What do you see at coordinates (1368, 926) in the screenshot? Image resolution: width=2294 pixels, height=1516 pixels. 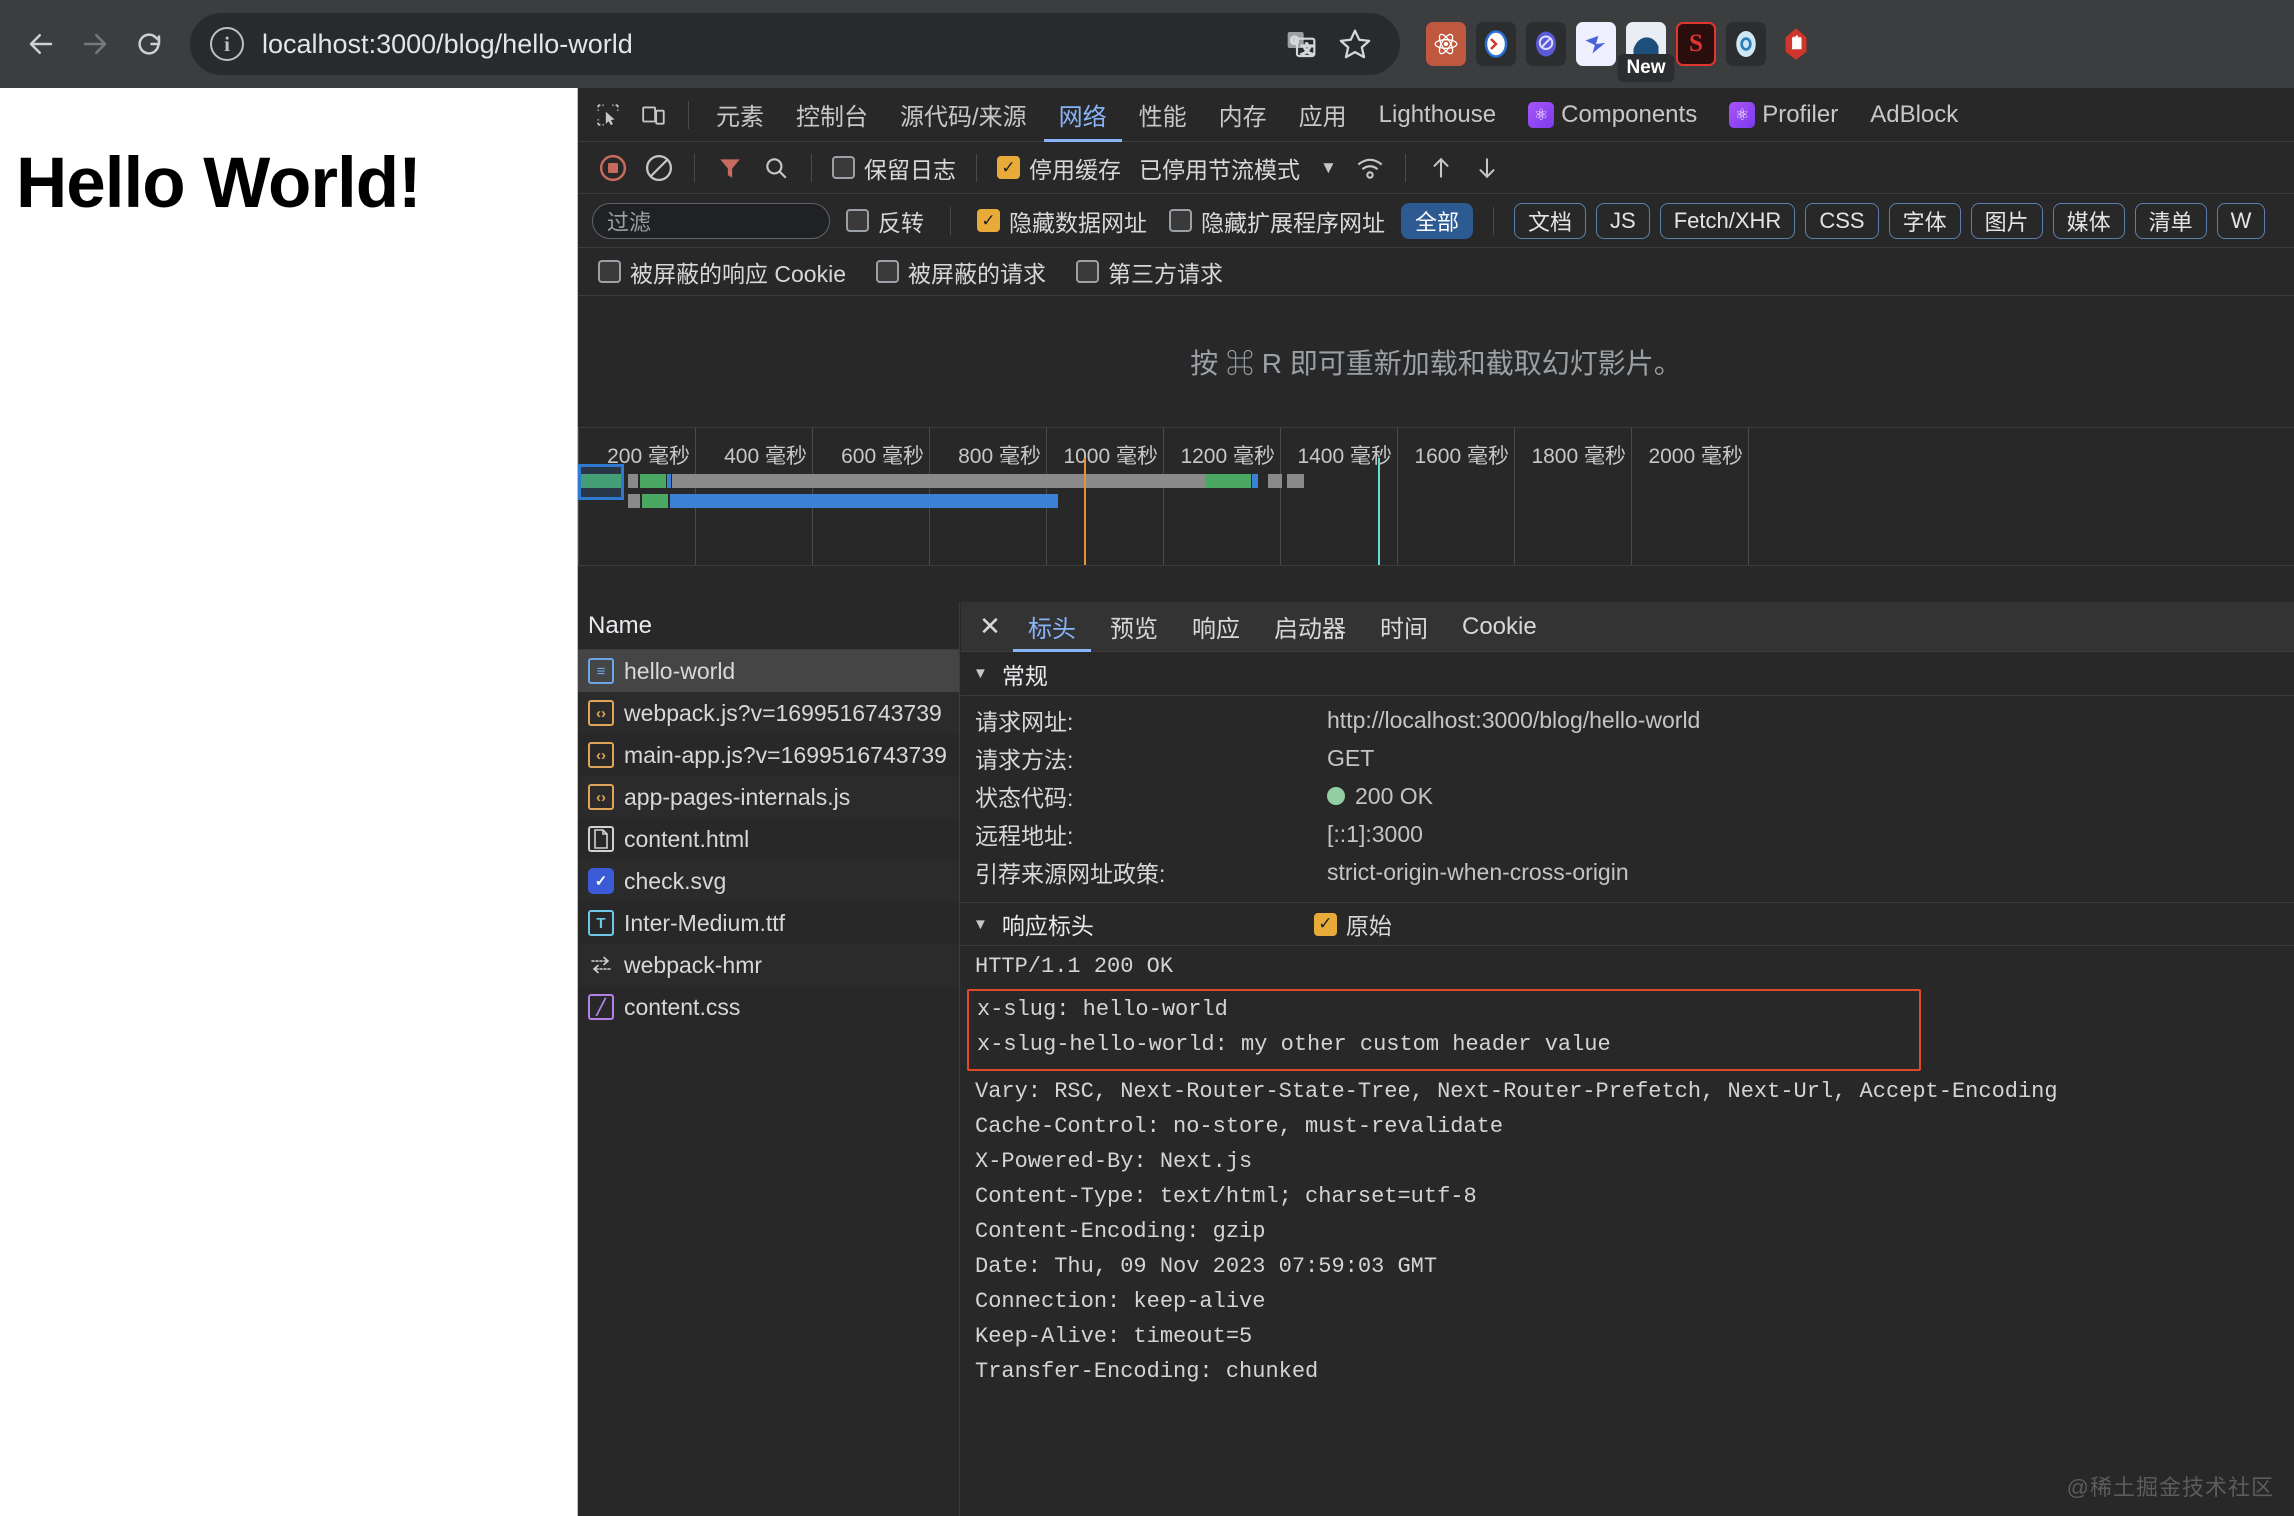 I see `raw-toggle-label: 原始` at bounding box center [1368, 926].